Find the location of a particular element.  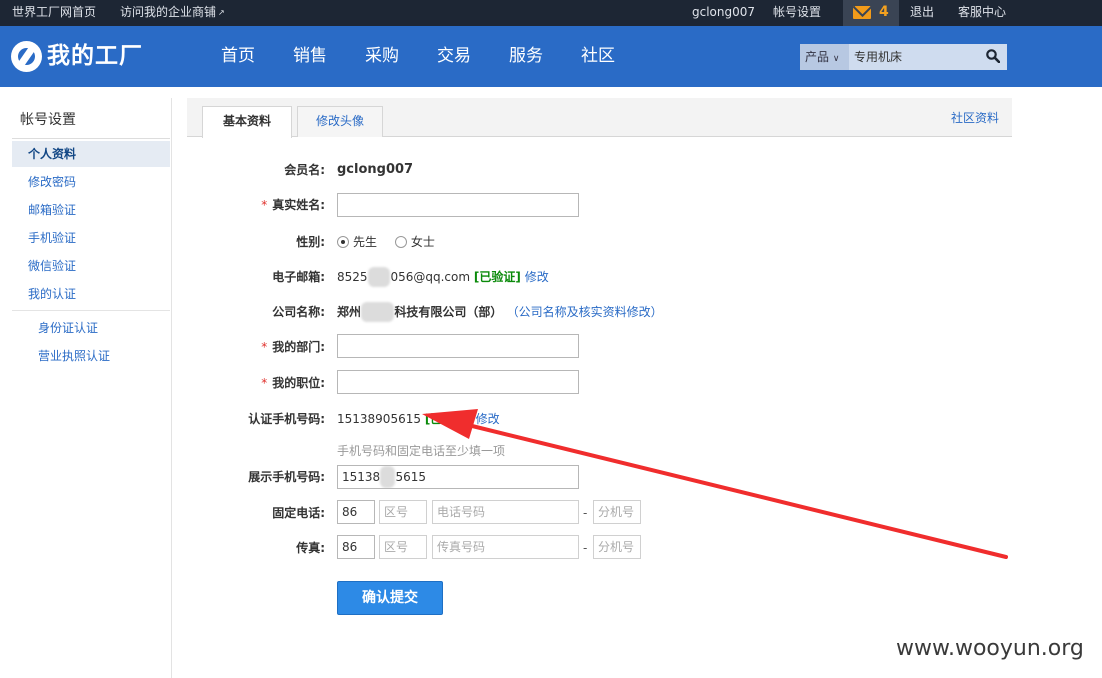

auth-phone-value: 15138905615 [已验证] 修改 is located at coordinates (418, 419).